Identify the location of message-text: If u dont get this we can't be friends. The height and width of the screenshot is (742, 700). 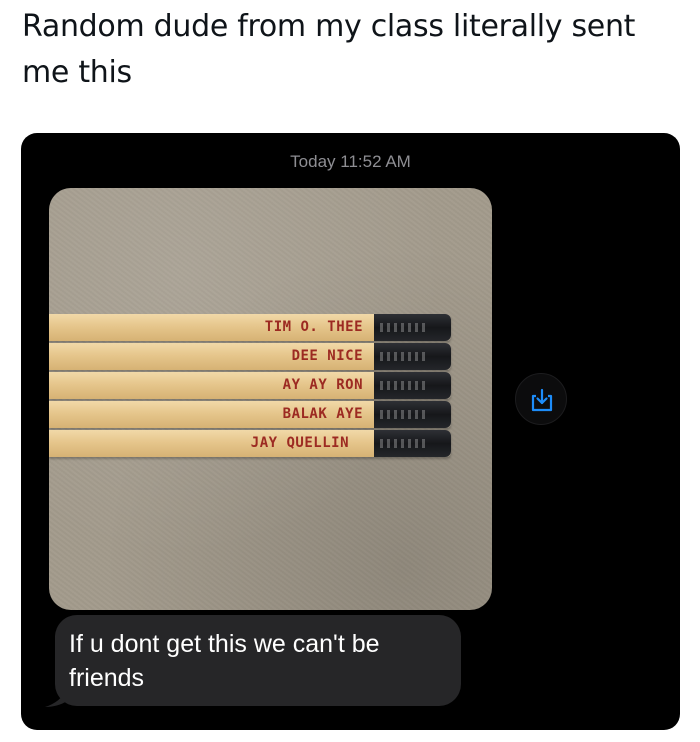
(224, 661).